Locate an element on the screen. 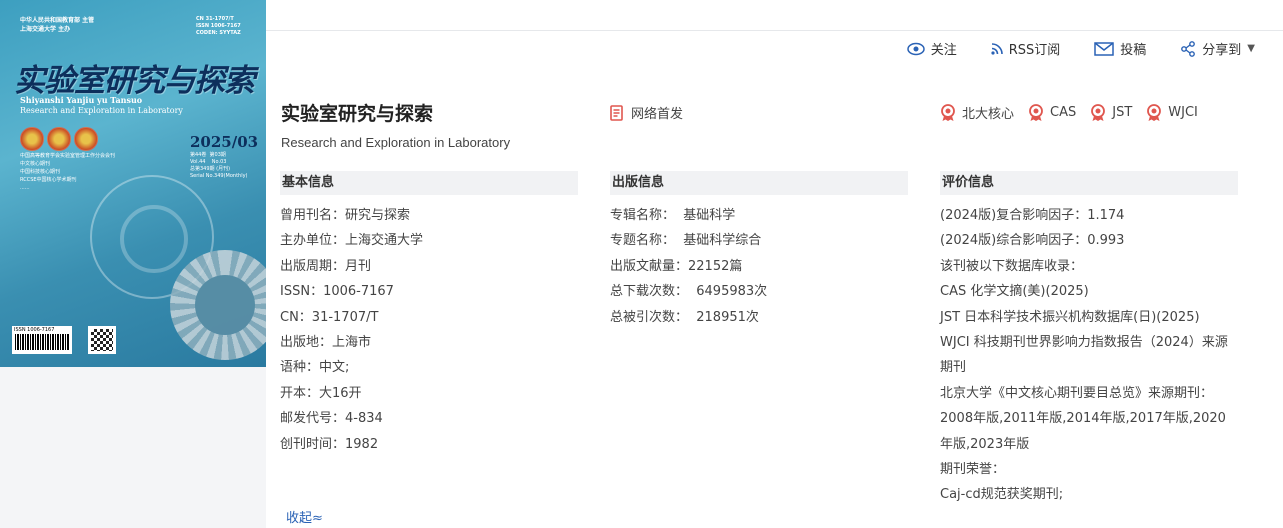  follow-label: 关注 is located at coordinates (943, 50).